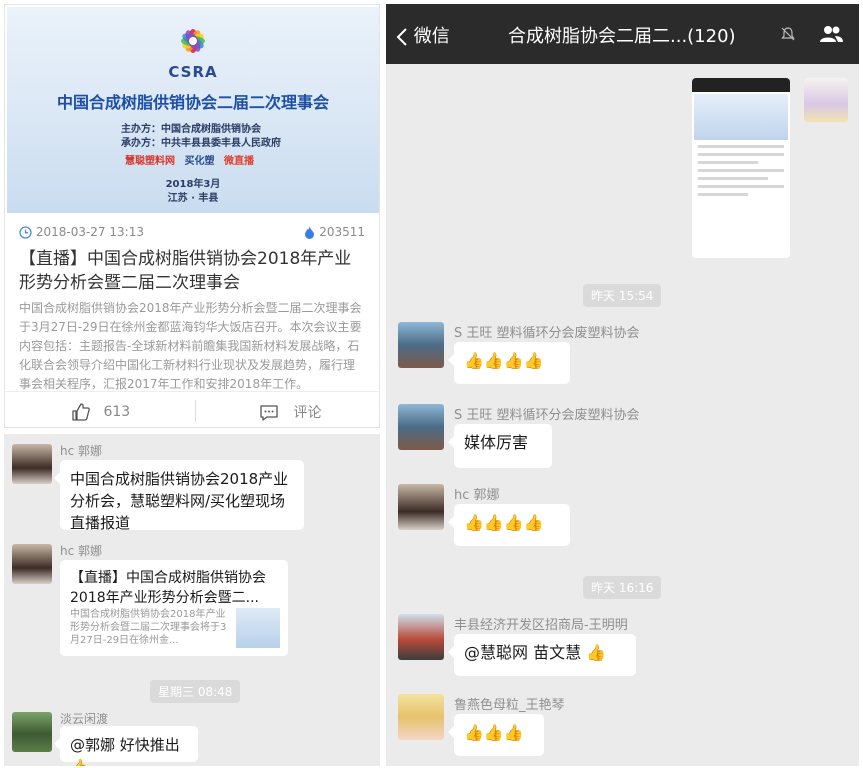 This screenshot has width=863, height=768. What do you see at coordinates (84, 719) in the screenshot?
I see `sender-name: 淡云闲渡` at bounding box center [84, 719].